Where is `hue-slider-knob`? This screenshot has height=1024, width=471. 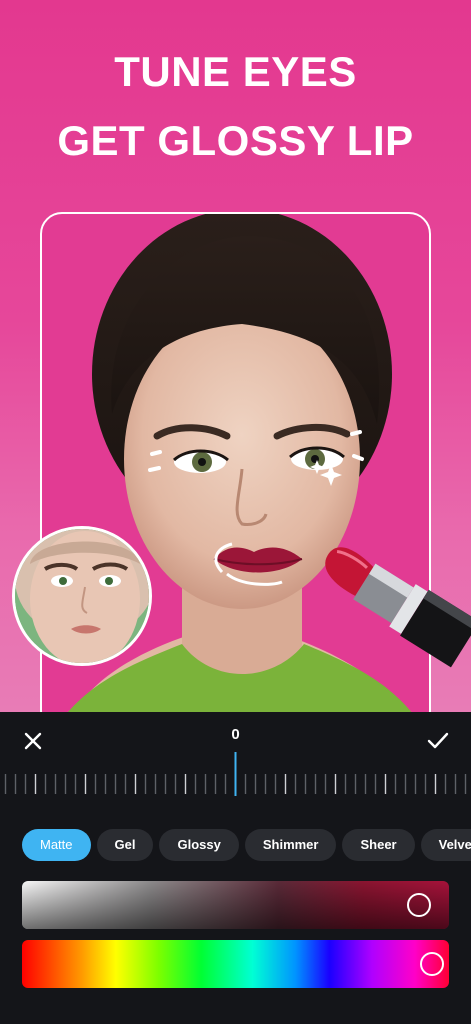 hue-slider-knob is located at coordinates (431, 964).